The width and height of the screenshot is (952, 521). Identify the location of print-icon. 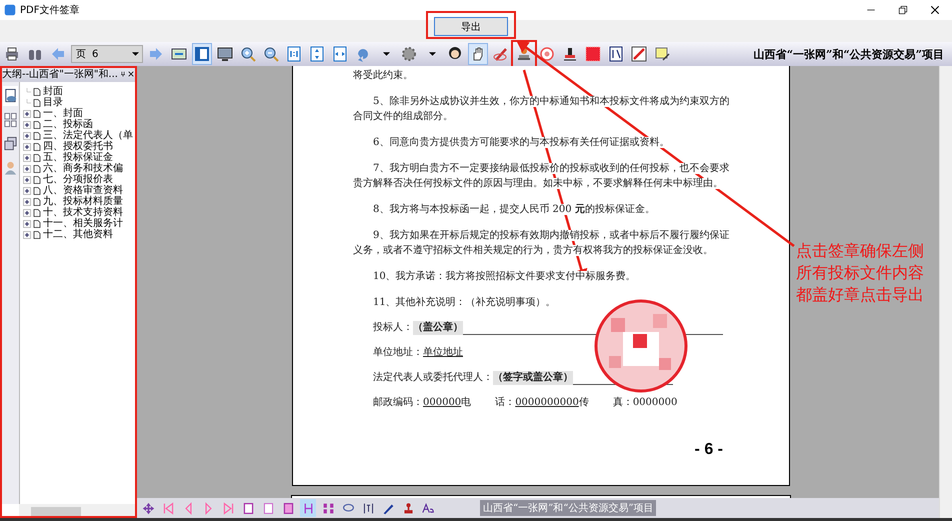
(12, 54).